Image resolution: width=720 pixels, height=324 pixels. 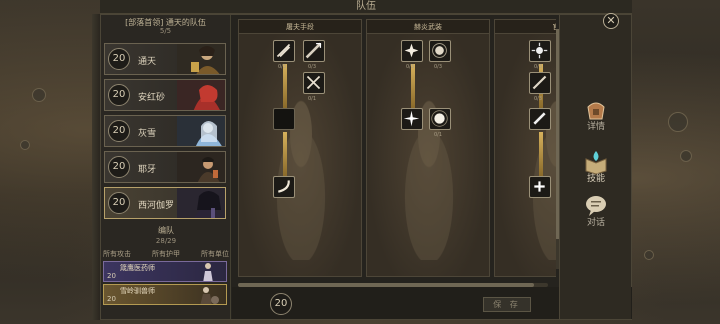 I want to click on hero-name: 通天, so click(x=147, y=62).